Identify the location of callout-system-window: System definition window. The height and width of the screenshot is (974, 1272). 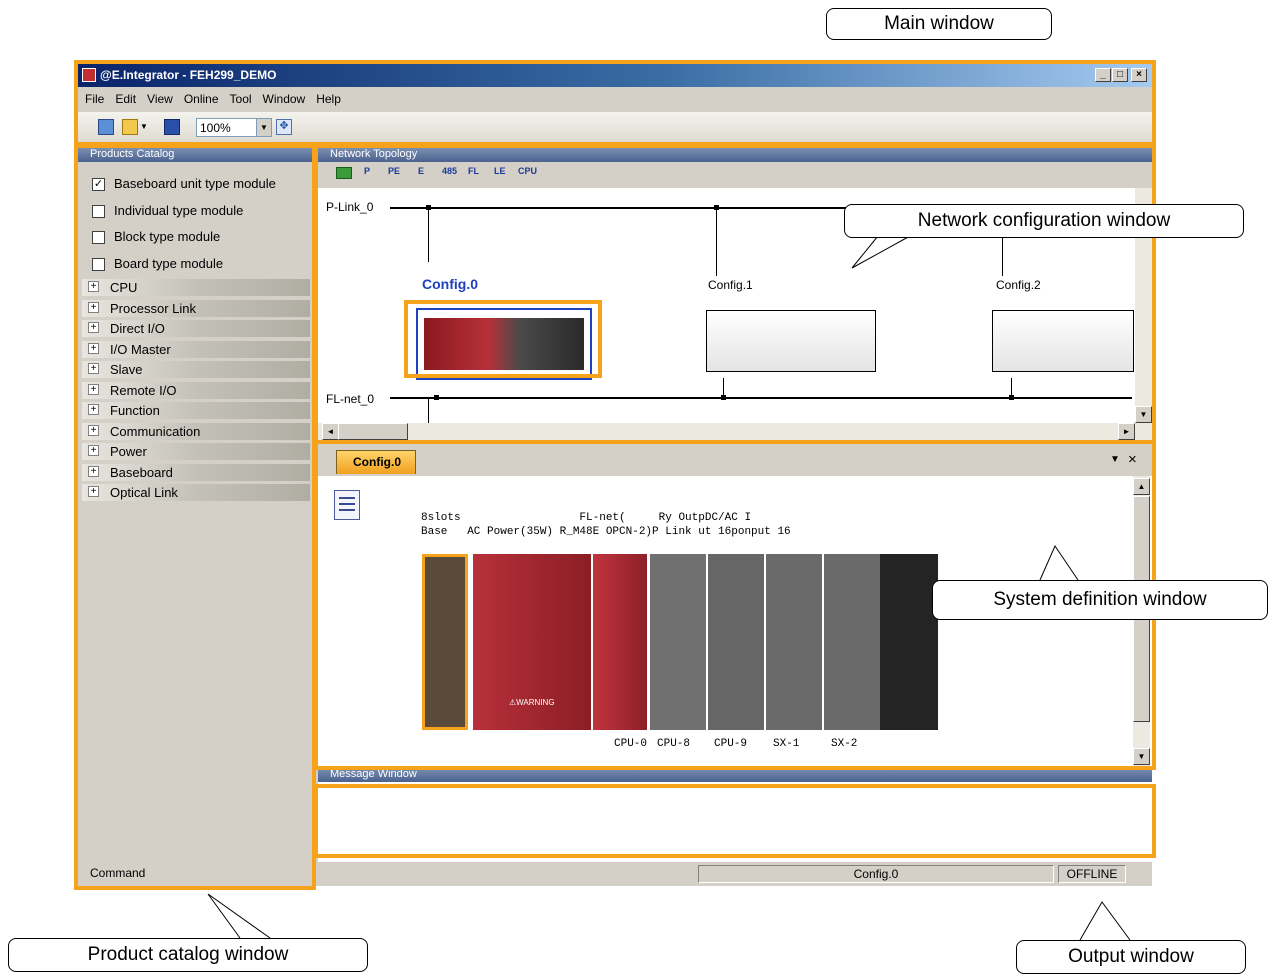
(1100, 600).